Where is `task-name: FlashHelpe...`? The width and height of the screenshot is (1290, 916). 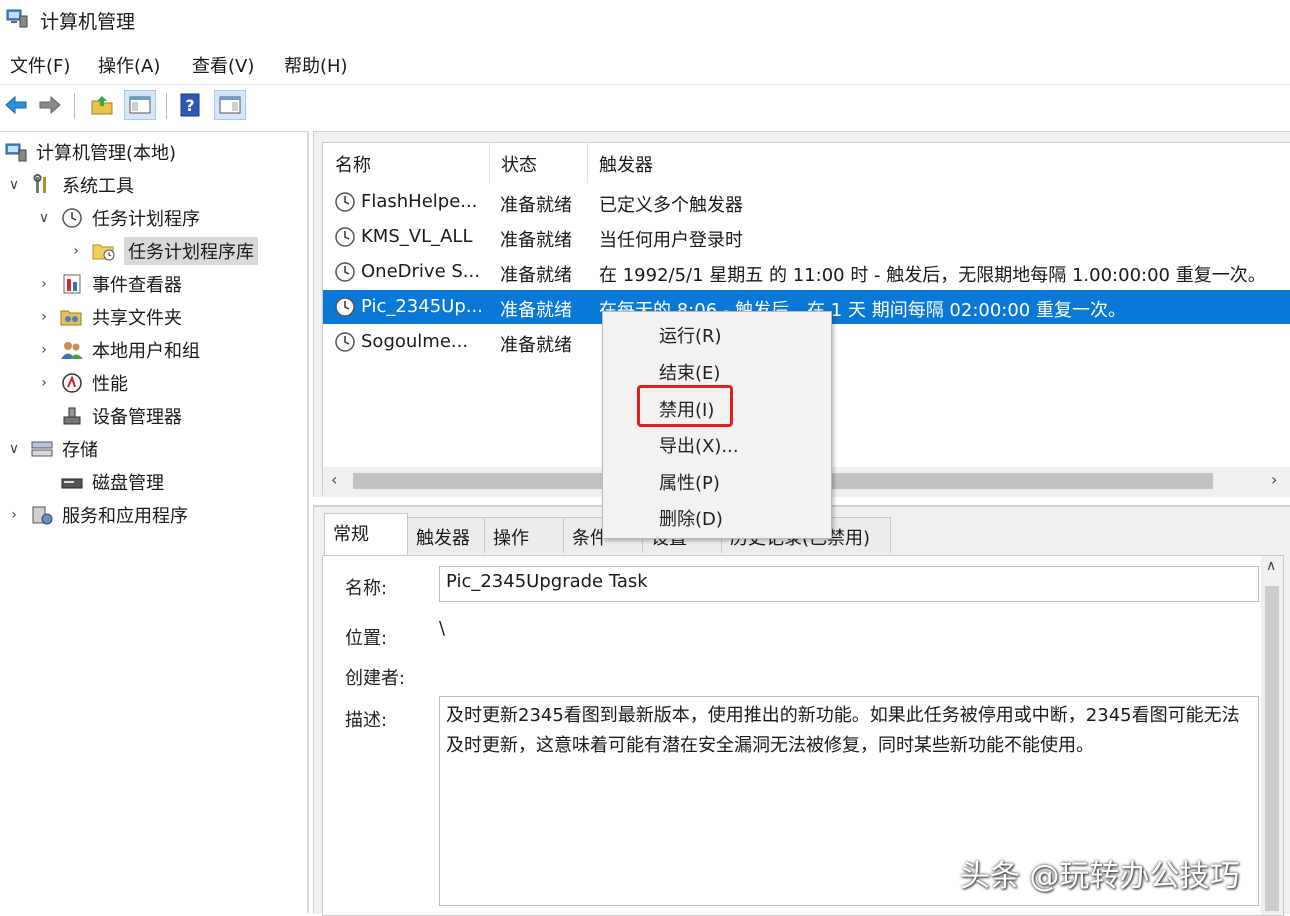 task-name: FlashHelpe... is located at coordinates (419, 201).